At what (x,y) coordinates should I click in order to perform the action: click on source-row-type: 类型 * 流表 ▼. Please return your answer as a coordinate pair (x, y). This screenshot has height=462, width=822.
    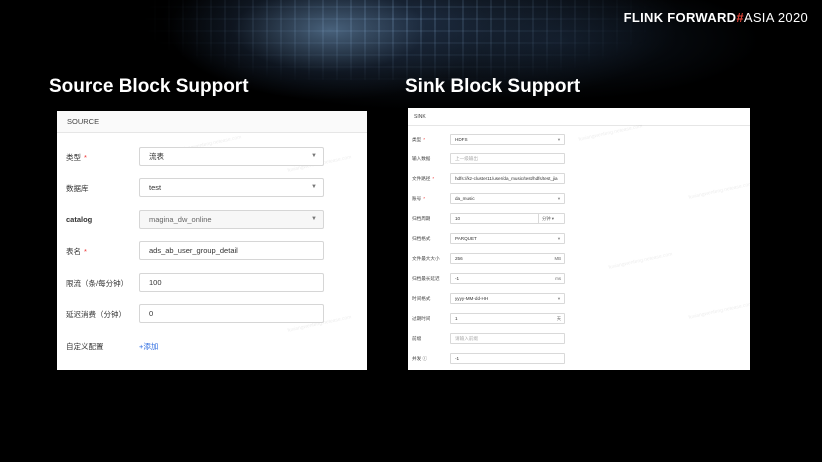
    Looking at the image, I should click on (212, 157).